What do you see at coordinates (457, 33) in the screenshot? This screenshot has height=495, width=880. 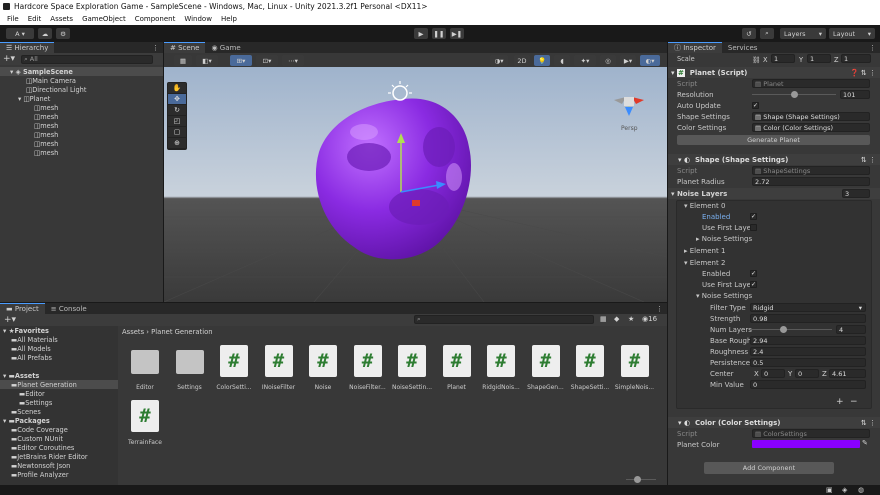 I see `step-button: ▶❚` at bounding box center [457, 33].